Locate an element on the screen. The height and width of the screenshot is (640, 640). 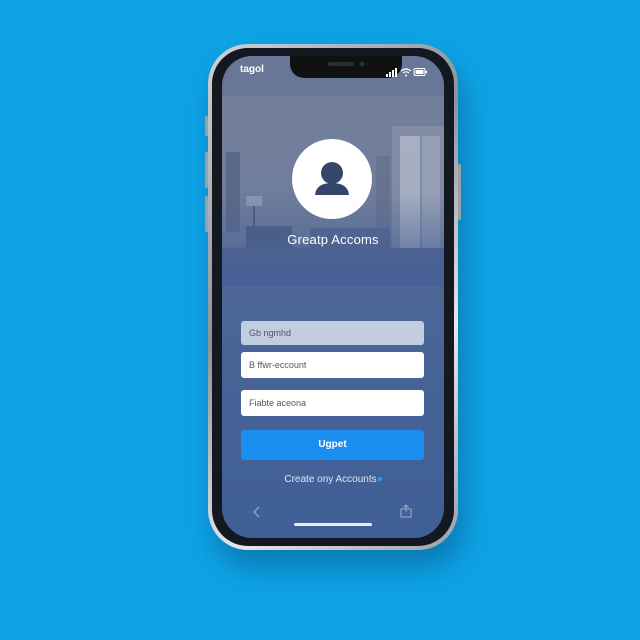
link-dot is located at coordinates (379, 479).